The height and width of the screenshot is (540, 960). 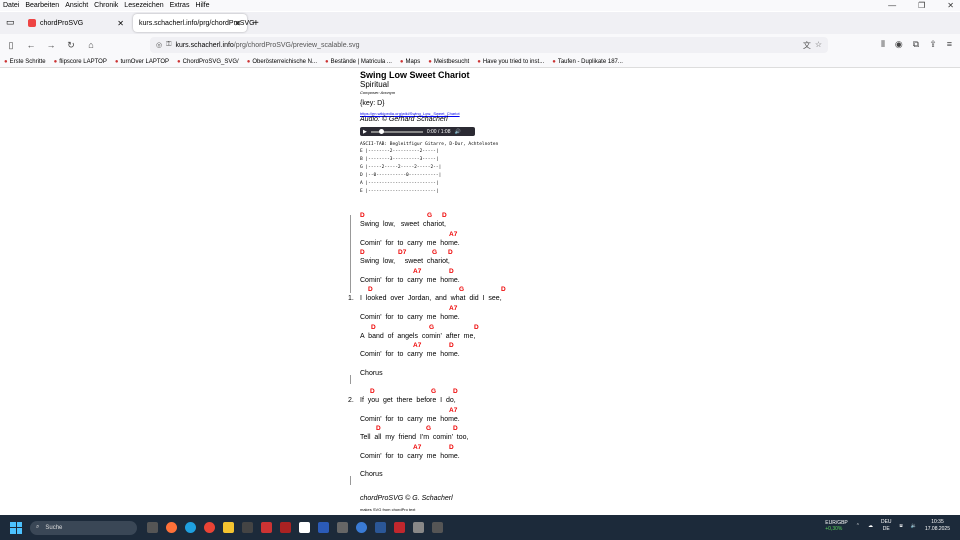 What do you see at coordinates (396, 131) in the screenshot?
I see `seek-bar` at bounding box center [396, 131].